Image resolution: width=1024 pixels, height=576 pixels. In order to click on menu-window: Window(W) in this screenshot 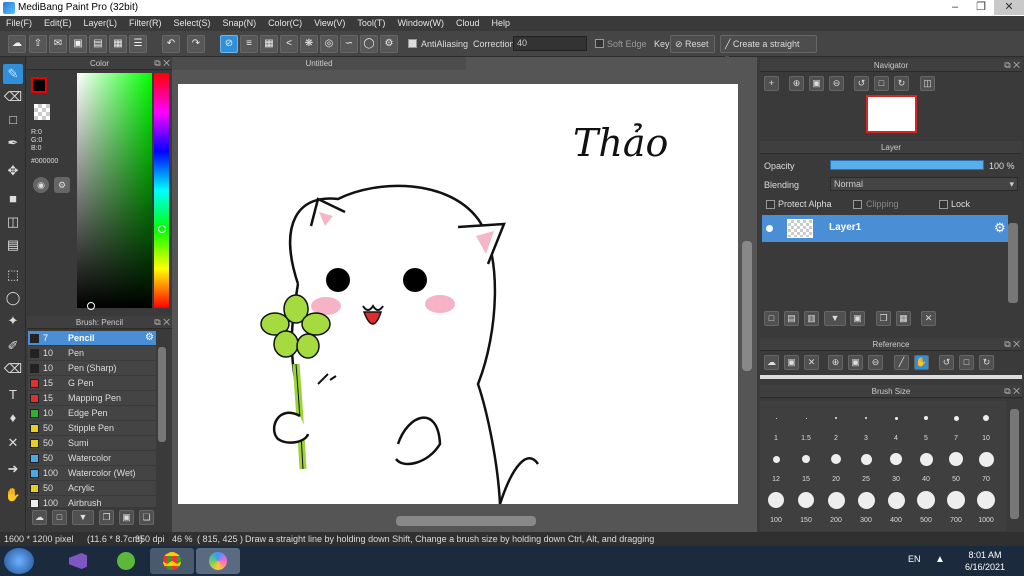, I will do `click(420, 23)`.